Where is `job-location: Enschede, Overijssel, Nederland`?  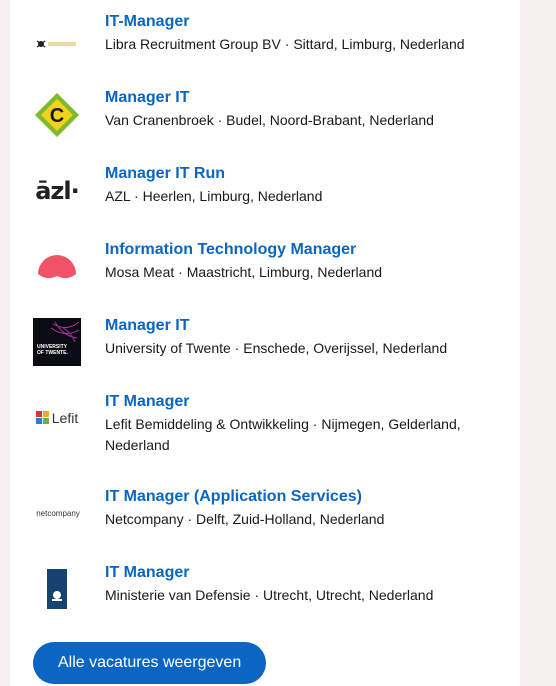 job-location: Enschede, Overijssel, Nederland is located at coordinates (345, 348).